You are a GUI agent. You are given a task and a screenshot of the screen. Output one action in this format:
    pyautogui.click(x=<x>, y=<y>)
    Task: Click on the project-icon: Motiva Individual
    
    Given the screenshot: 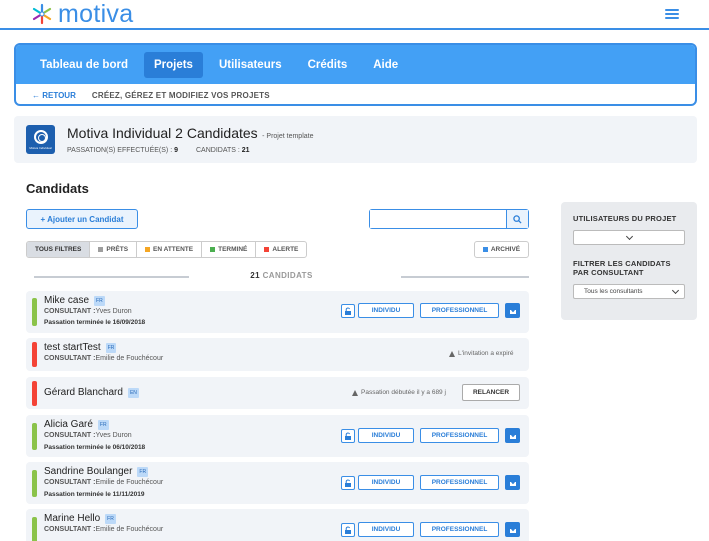 What is the action you would take?
    pyautogui.click(x=40, y=139)
    